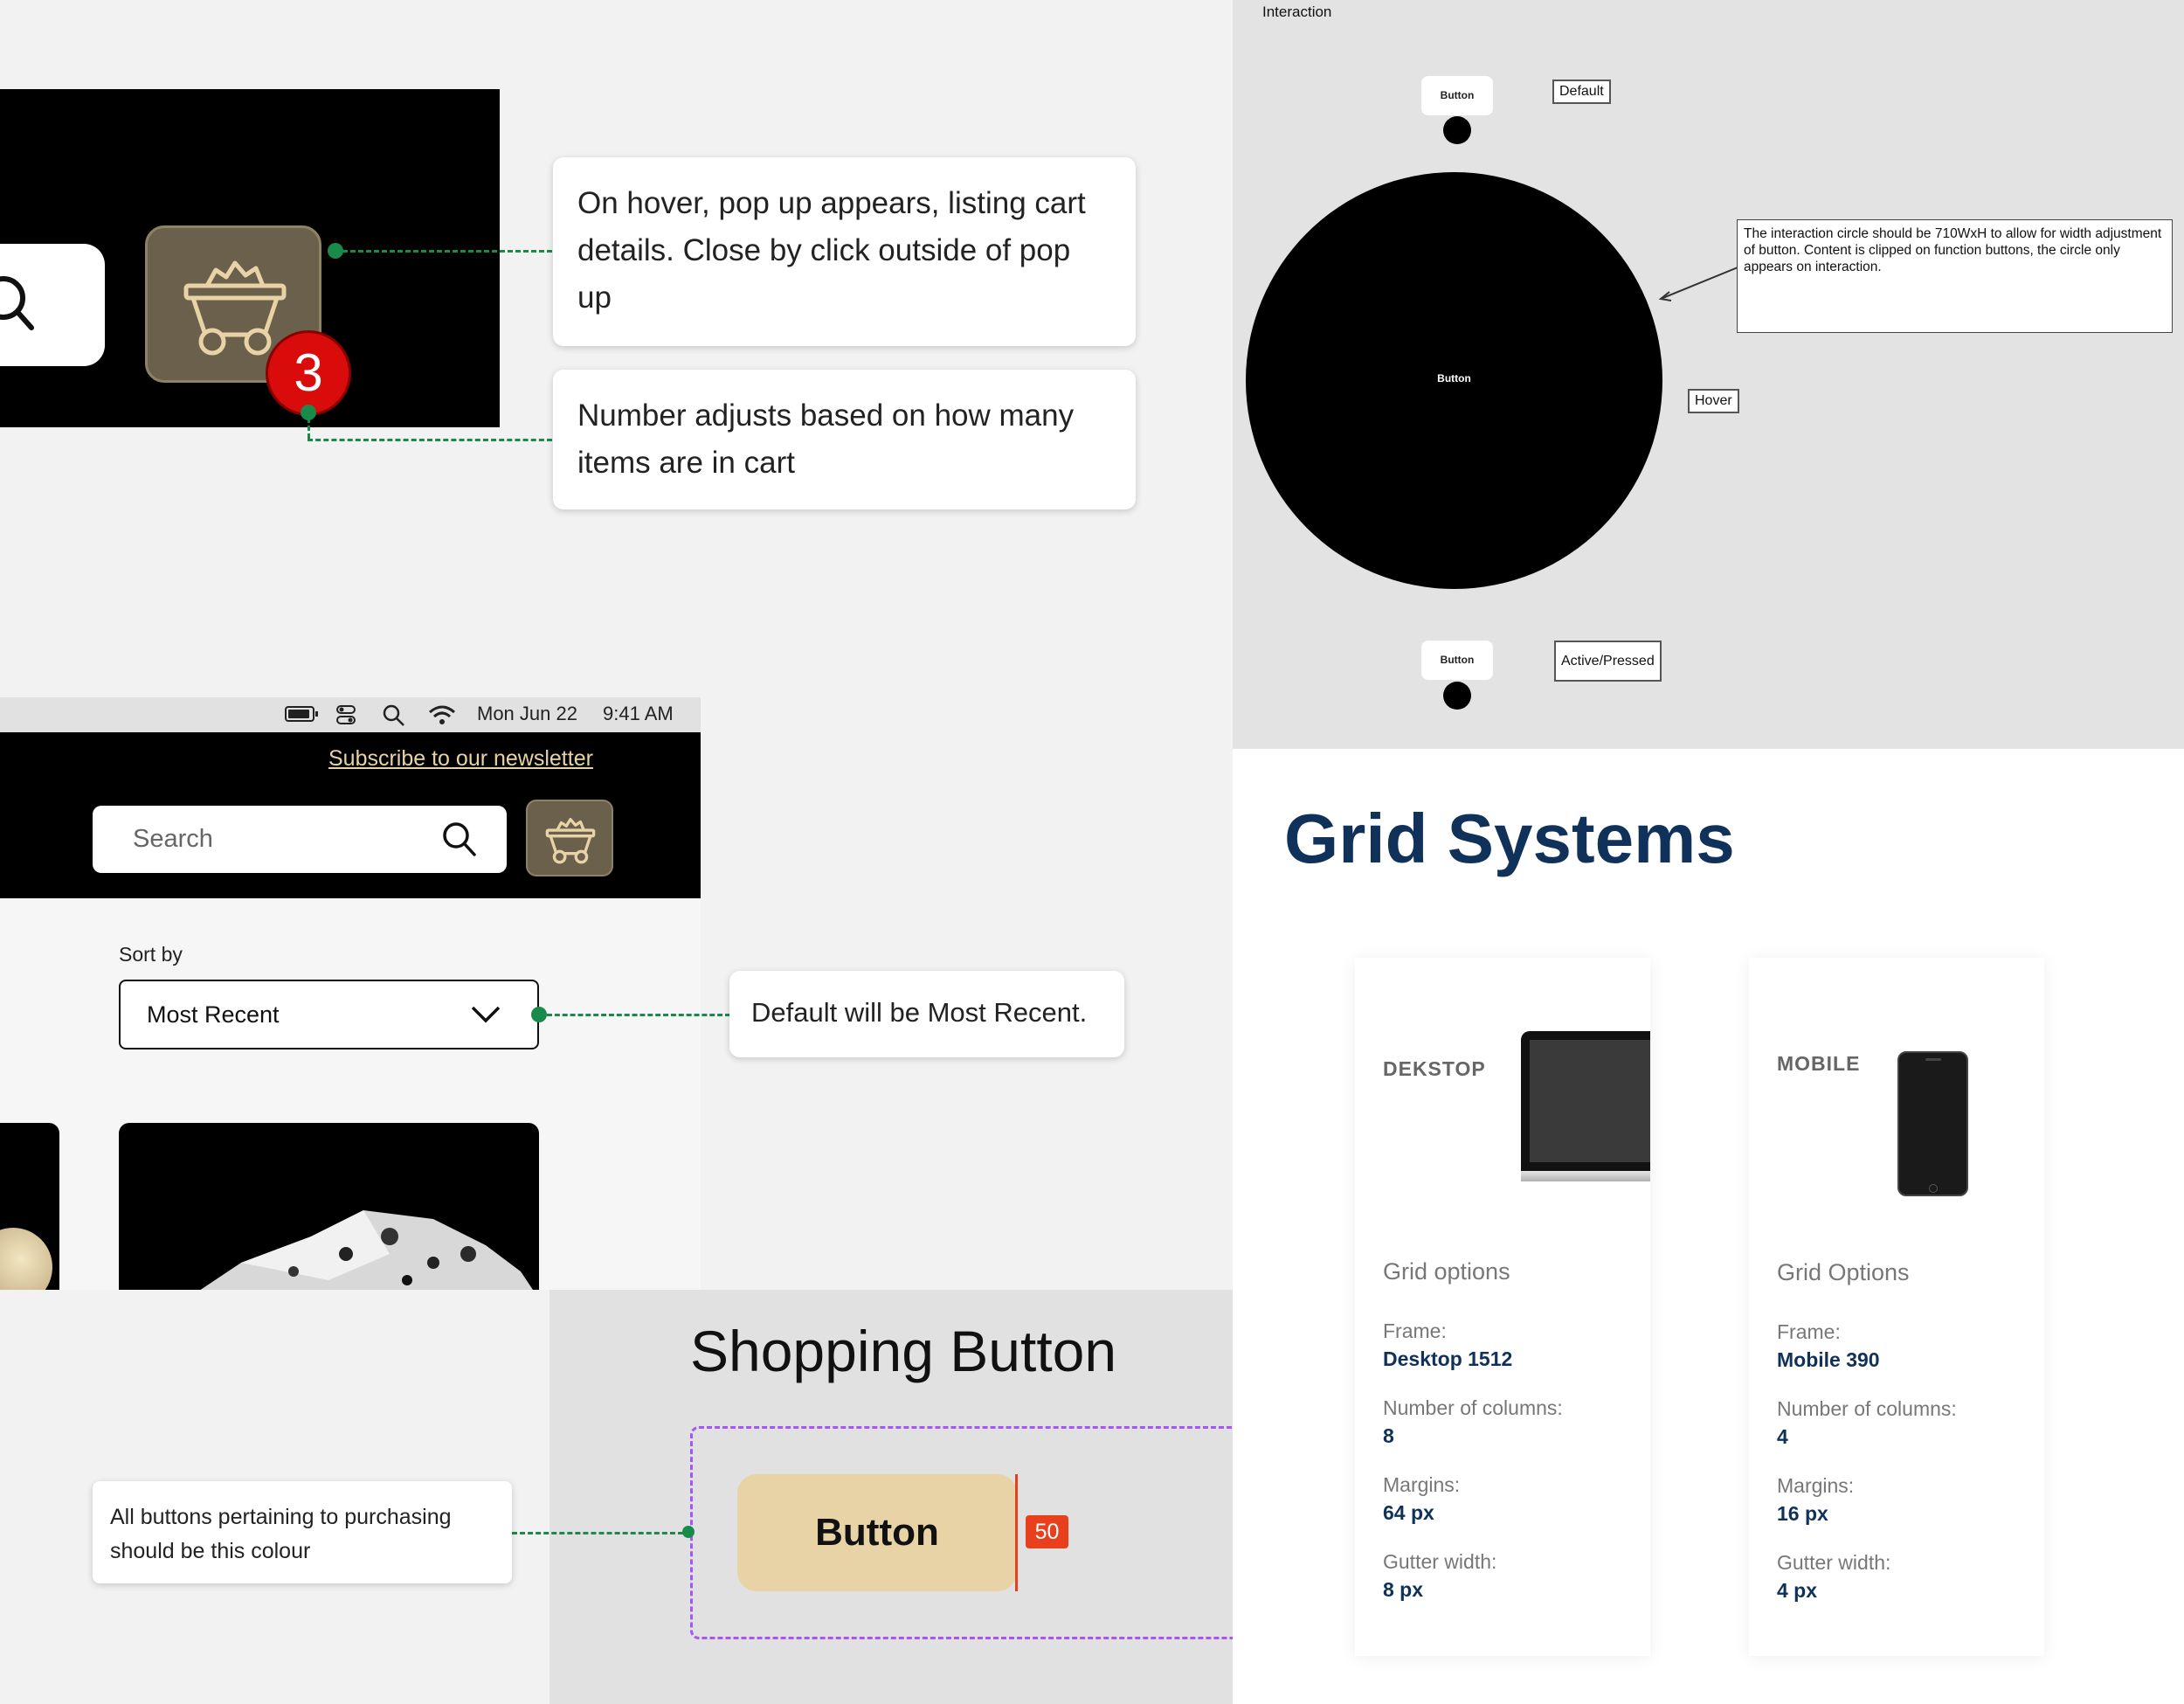  What do you see at coordinates (1581, 92) in the screenshot?
I see `state-label-default: Default` at bounding box center [1581, 92].